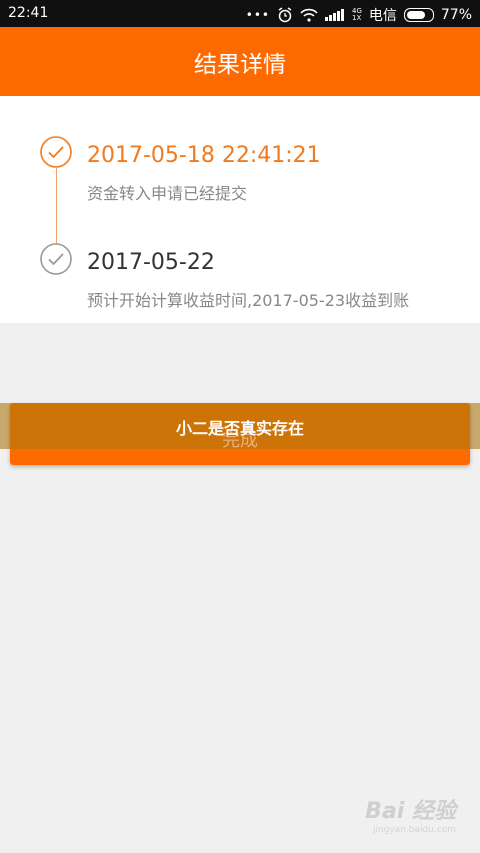 Image resolution: width=480 pixels, height=853 pixels. Describe the element at coordinates (248, 300) in the screenshot. I see `timeline-desc: 预计开始计算收益时间,2017-05-23收益到账` at that location.